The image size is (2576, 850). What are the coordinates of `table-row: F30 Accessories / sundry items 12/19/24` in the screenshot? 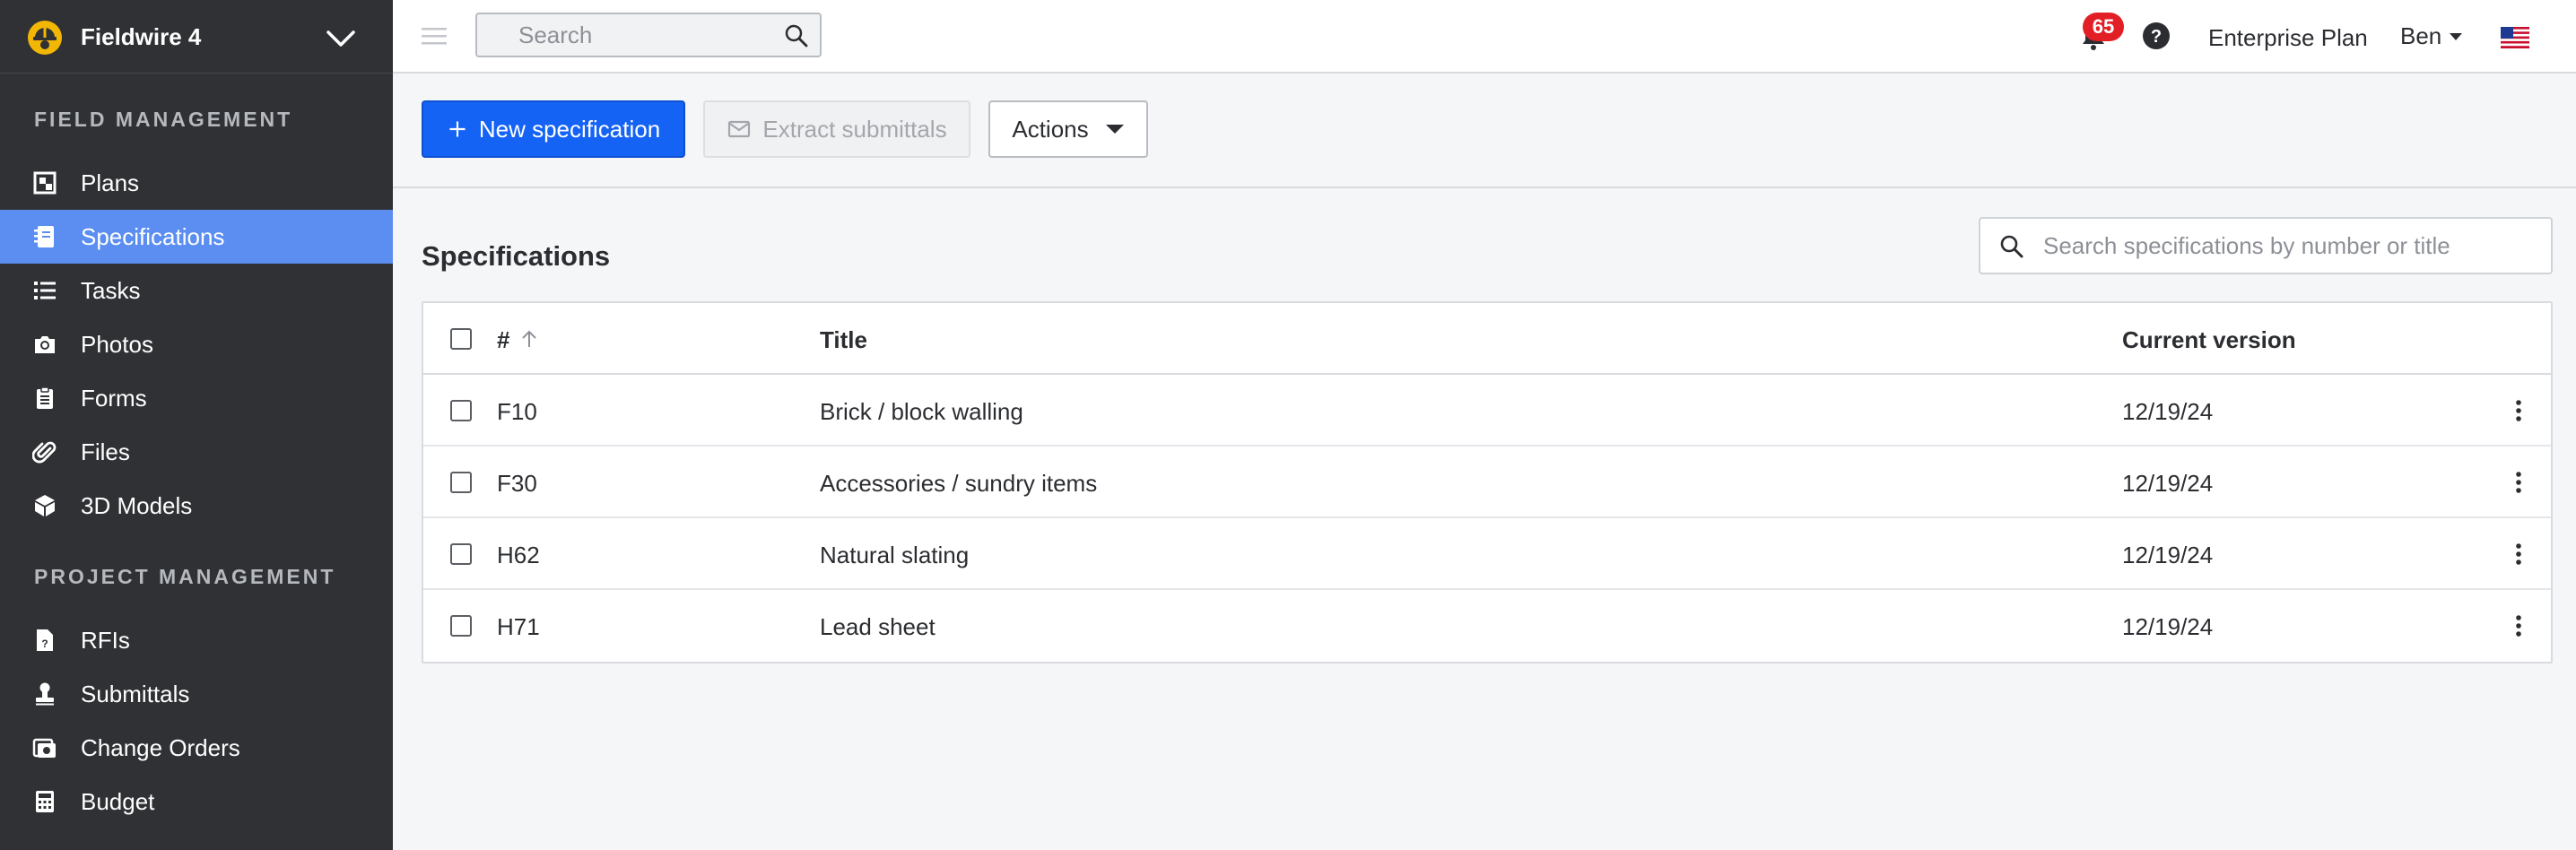 It's located at (1487, 482).